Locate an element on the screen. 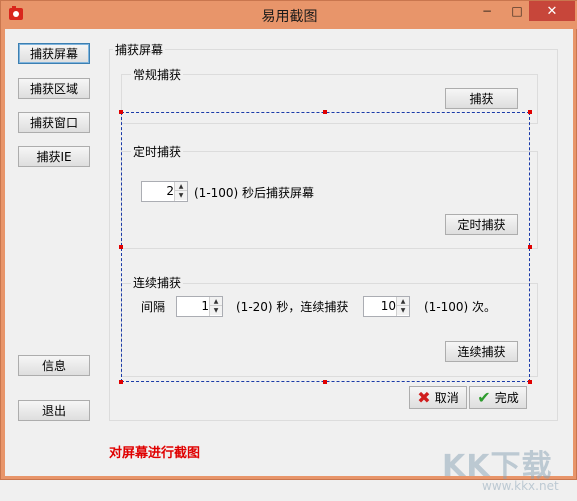 The width and height of the screenshot is (577, 501). exit-button: 退出 is located at coordinates (54, 410).